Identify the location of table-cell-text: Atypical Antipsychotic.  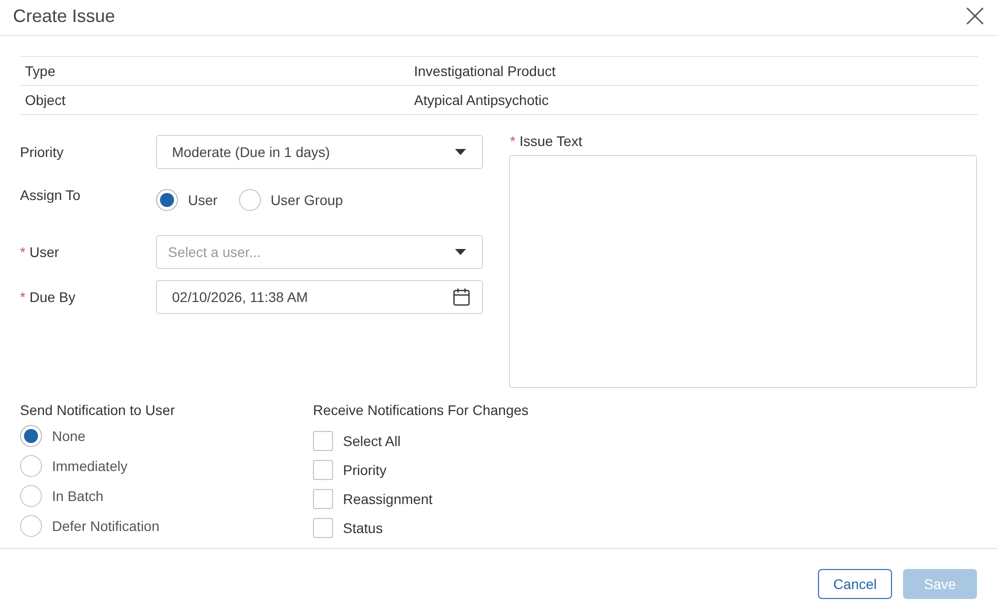
(481, 100).